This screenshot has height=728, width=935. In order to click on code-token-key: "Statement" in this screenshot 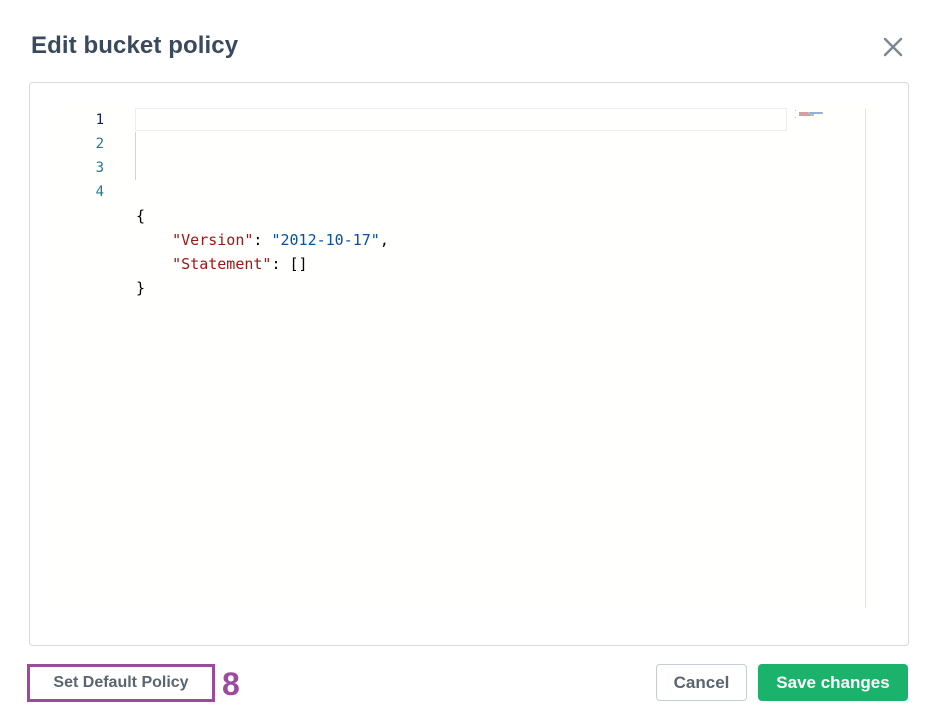, I will do `click(222, 264)`.